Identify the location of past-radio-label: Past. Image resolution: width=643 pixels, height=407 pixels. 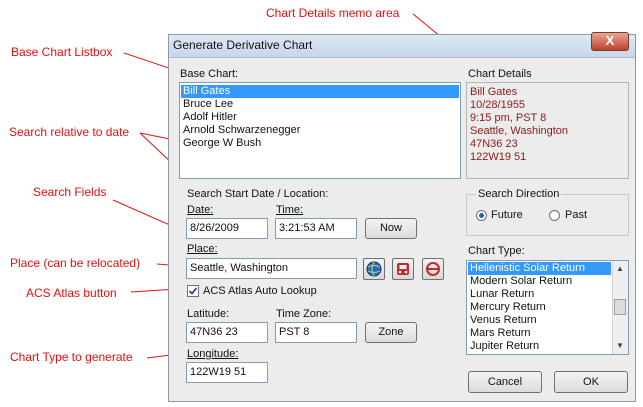
(576, 215).